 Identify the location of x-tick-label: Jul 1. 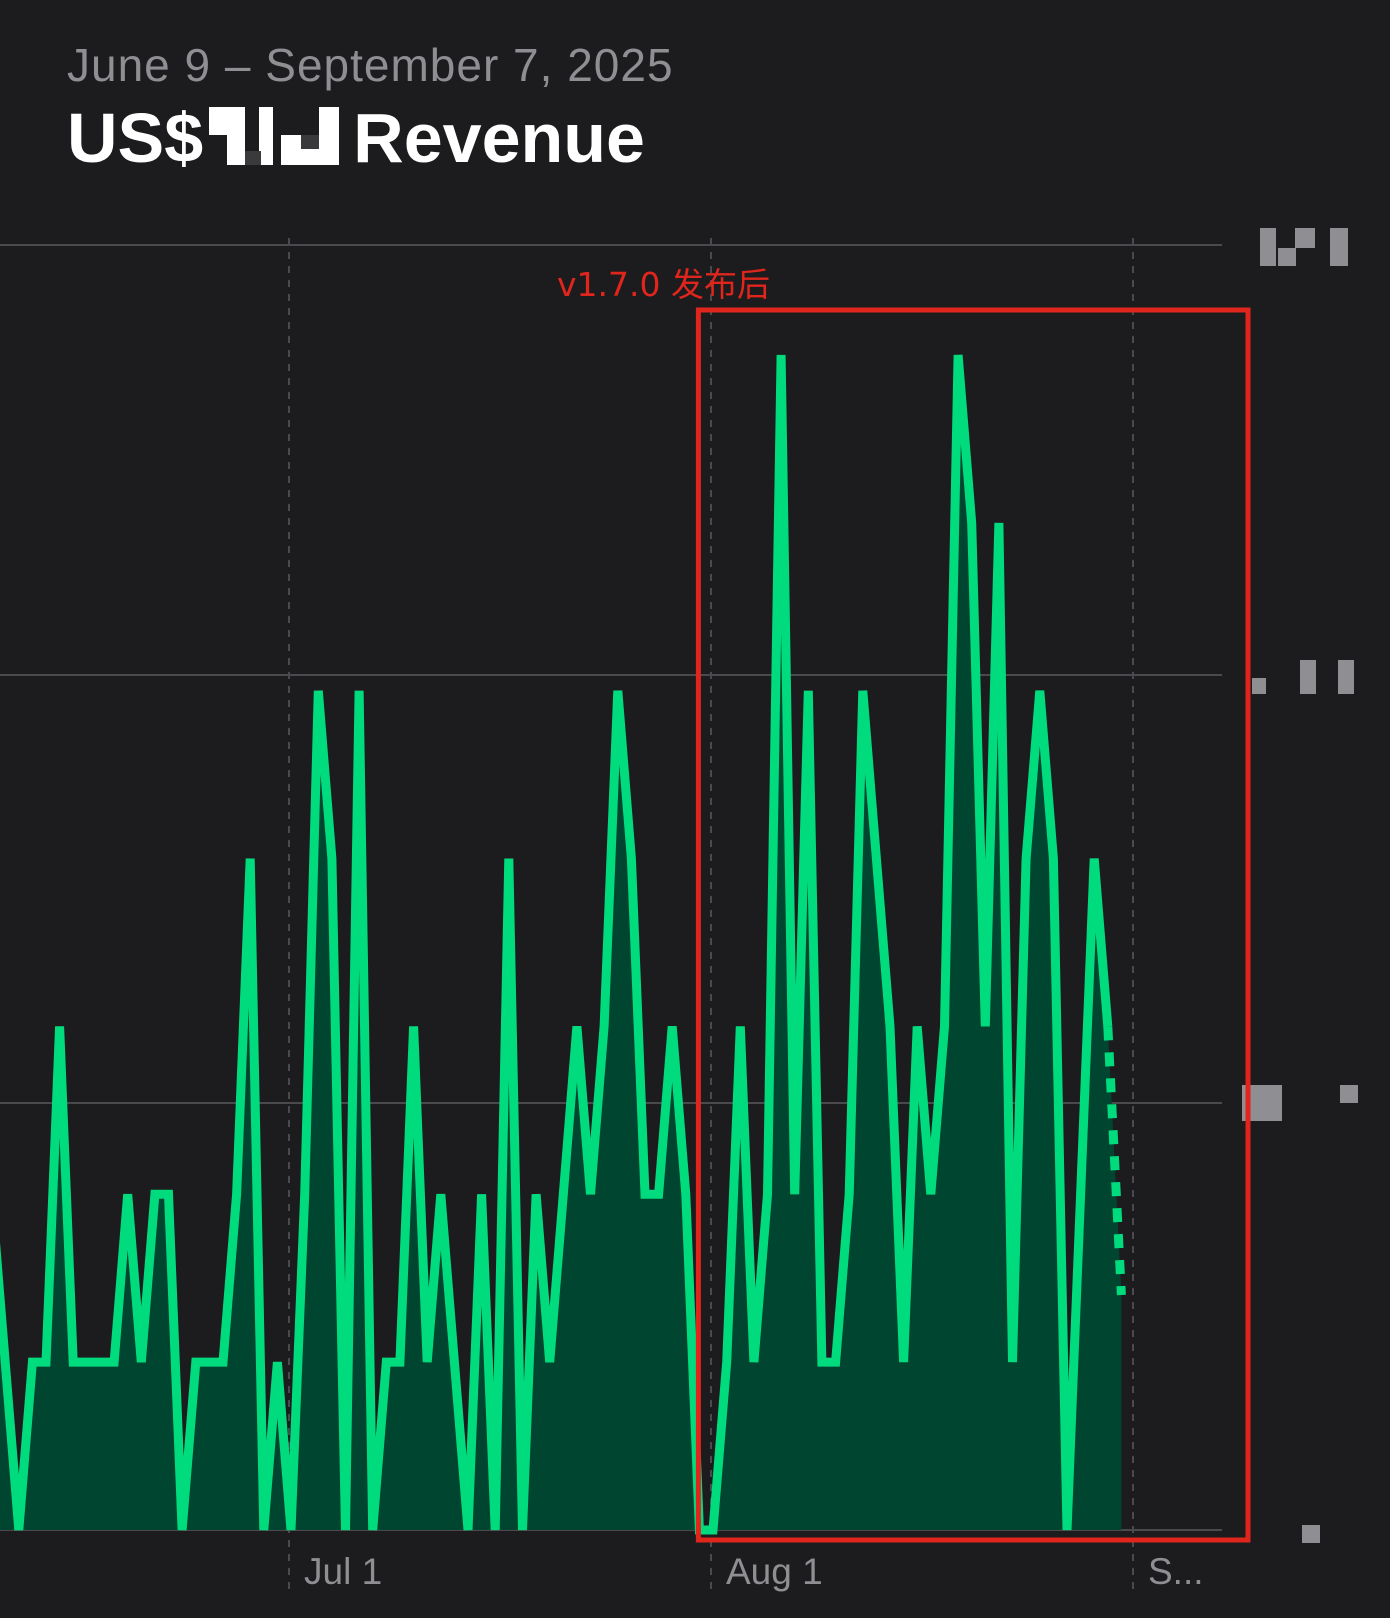
(343, 1571).